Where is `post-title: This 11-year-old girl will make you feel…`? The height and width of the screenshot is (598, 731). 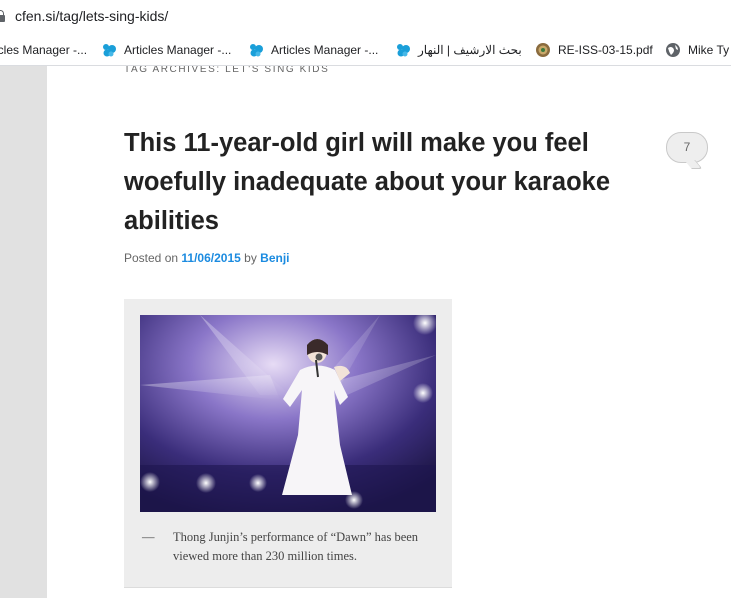
post-title: This 11-year-old girl will make you feel… is located at coordinates (384, 182).